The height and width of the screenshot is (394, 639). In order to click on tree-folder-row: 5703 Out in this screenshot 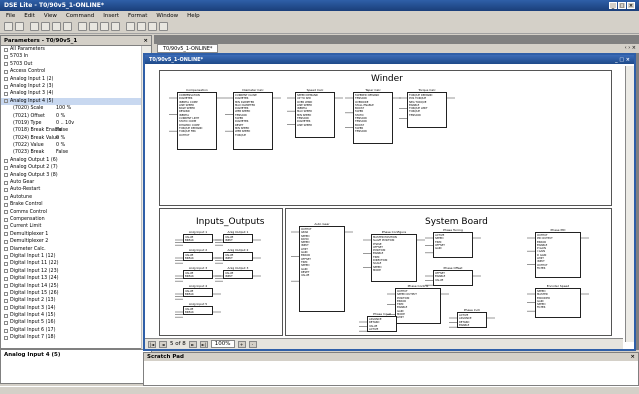, I will do `click(71, 64)`.